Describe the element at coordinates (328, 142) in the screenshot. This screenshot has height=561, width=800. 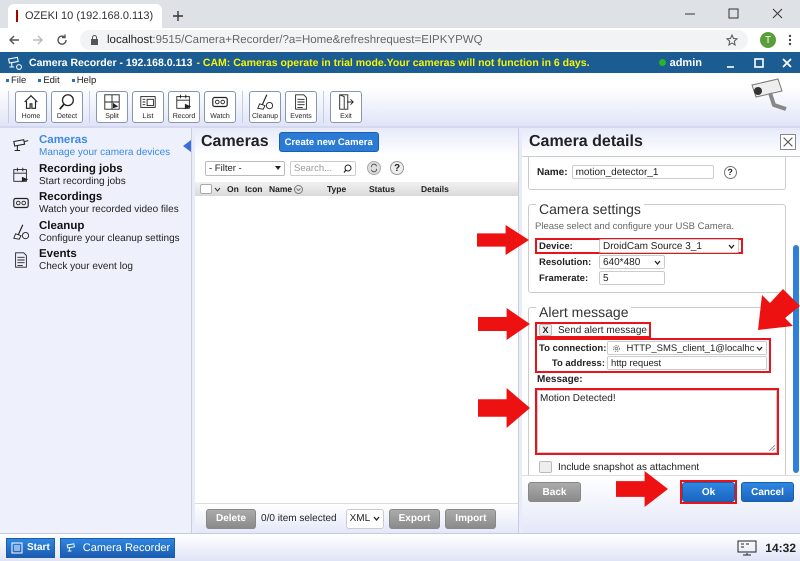
I see `create-button: Create new Camera` at that location.